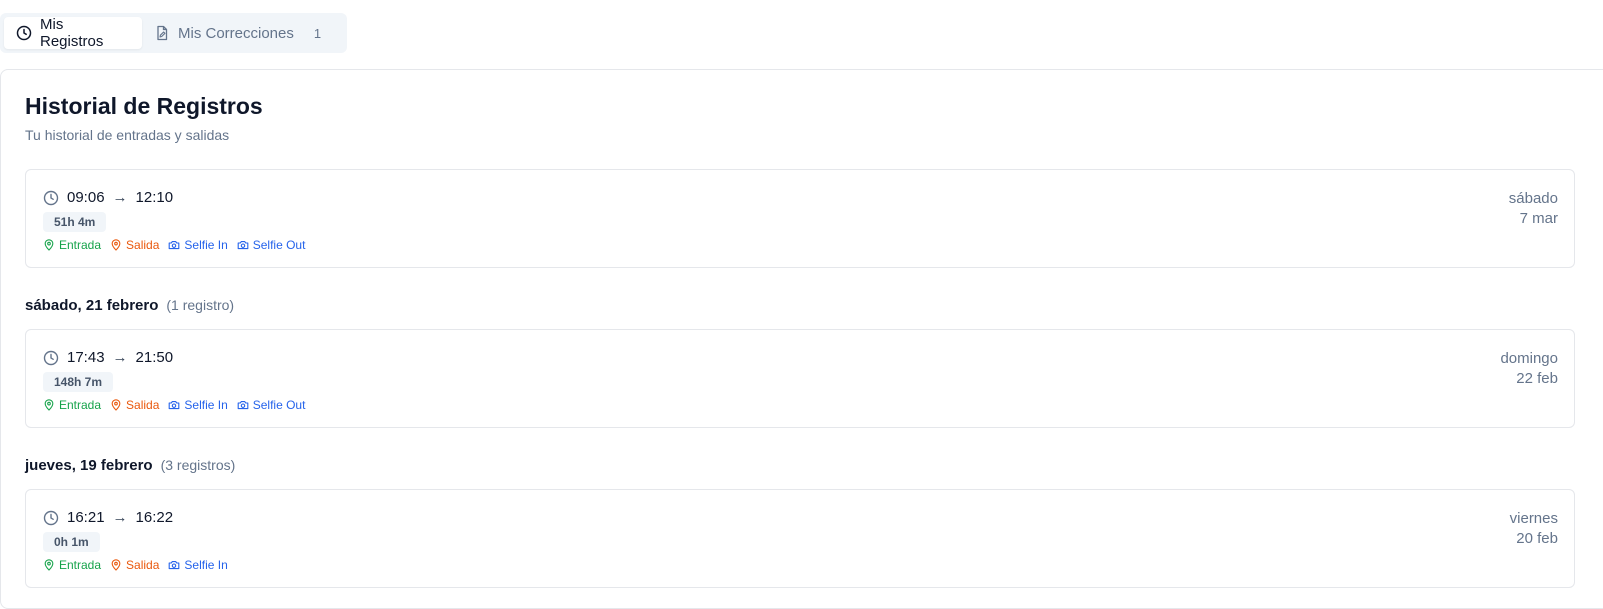  I want to click on date-group-header: sábado, 21 febrero (1 registro), so click(129, 305).